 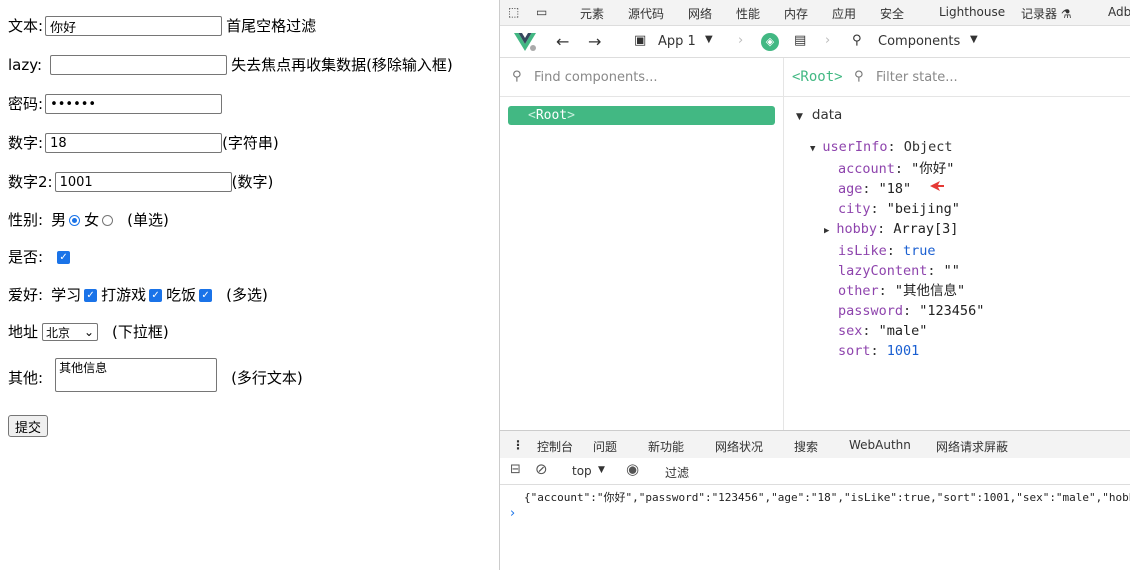 I want to click on console-filter-input: 过滤, so click(x=677, y=472).